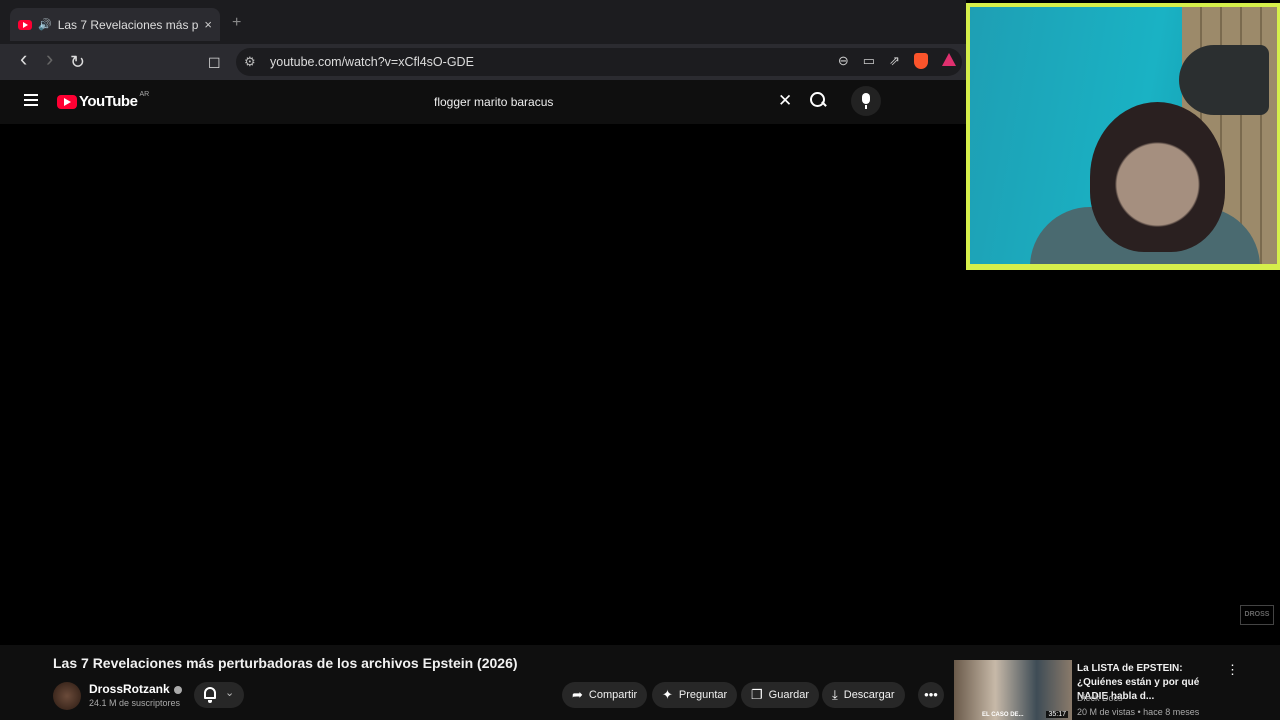 The image size is (1280, 720). What do you see at coordinates (144, 94) in the screenshot?
I see `region-code: AR` at bounding box center [144, 94].